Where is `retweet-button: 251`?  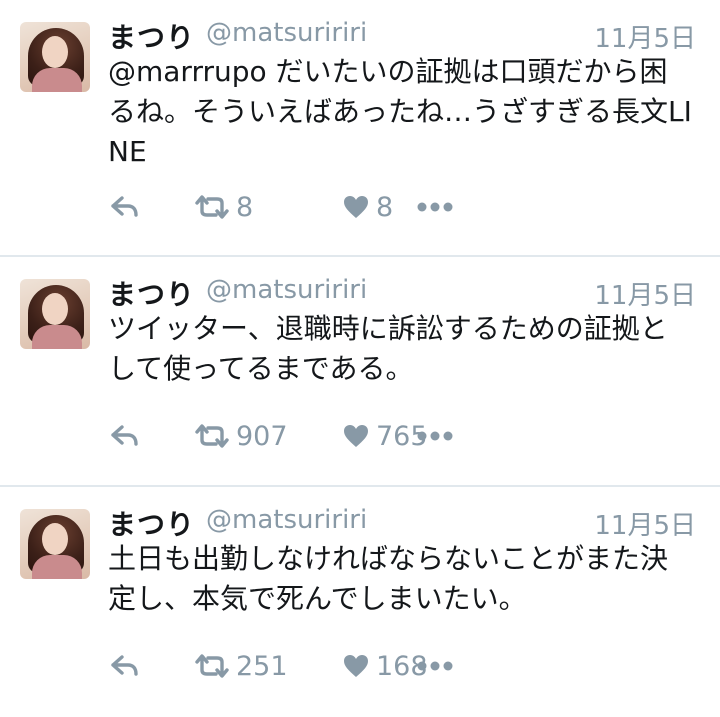 retweet-button: 251 is located at coordinates (241, 666).